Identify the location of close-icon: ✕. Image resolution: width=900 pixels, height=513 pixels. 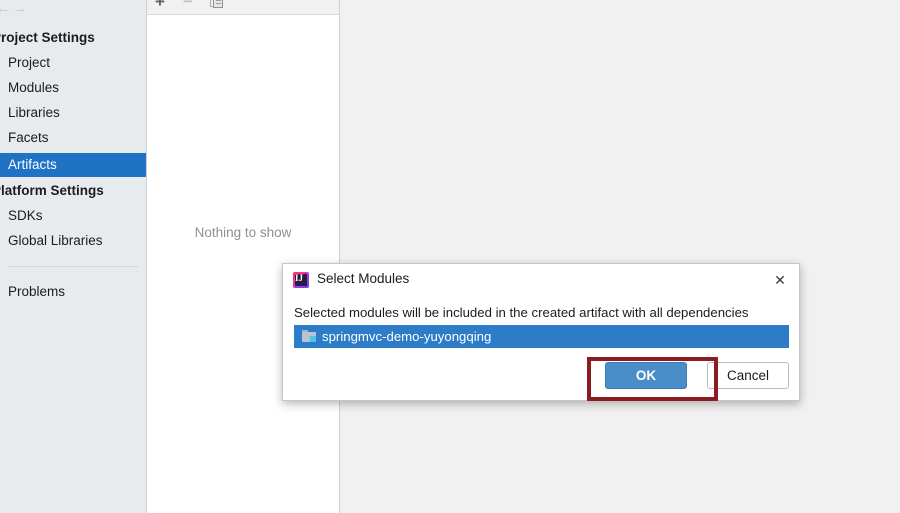
(780, 280).